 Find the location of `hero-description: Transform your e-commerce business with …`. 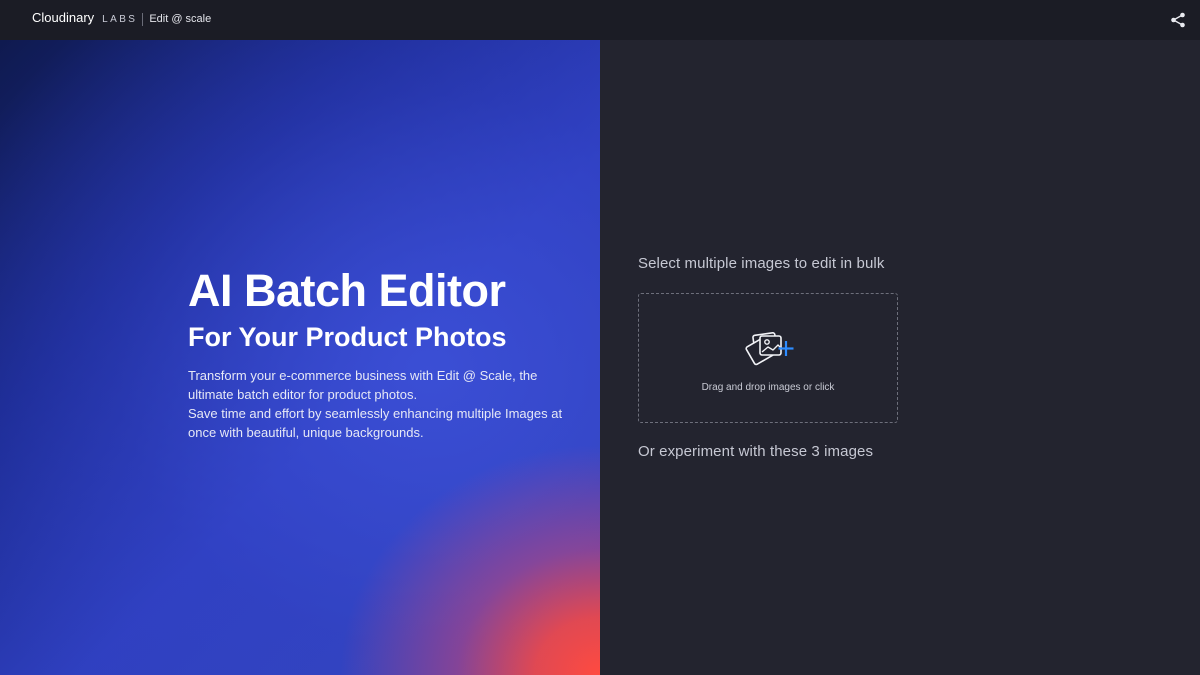

hero-description: Transform your e-commerce business with … is located at coordinates (378, 404).